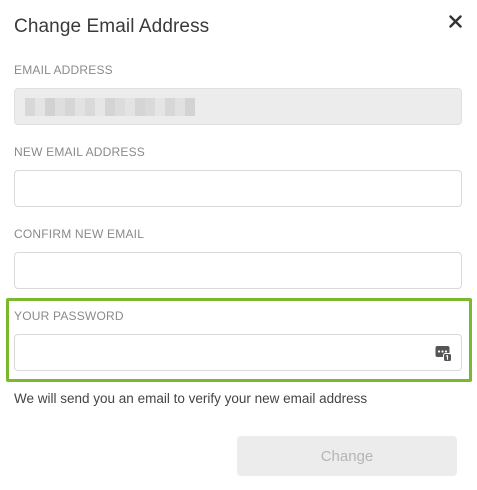 The image size is (477, 490). I want to click on confirm-email-input, so click(238, 270).